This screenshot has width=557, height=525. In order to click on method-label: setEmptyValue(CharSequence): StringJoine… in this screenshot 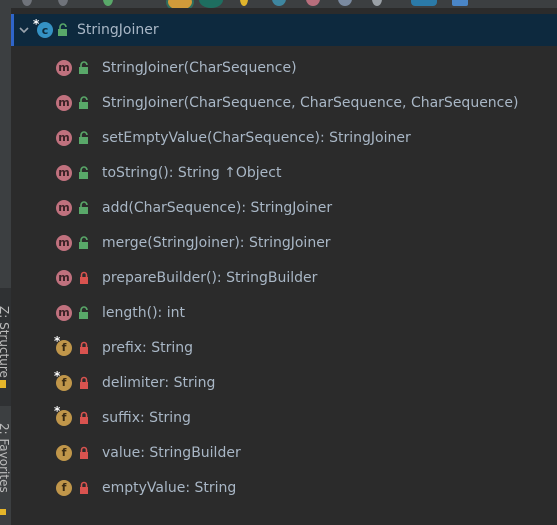, I will do `click(256, 137)`.